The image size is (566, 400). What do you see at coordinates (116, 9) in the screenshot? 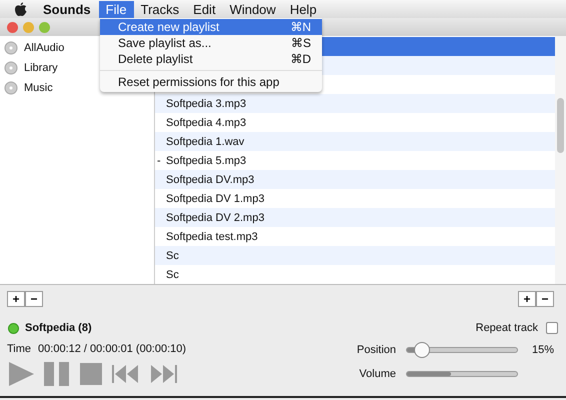
I see `menu-item: File` at bounding box center [116, 9].